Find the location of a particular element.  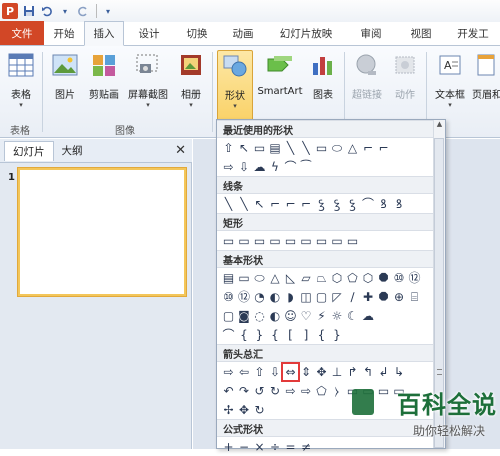

shape-icon: ◸ is located at coordinates (337, 297).